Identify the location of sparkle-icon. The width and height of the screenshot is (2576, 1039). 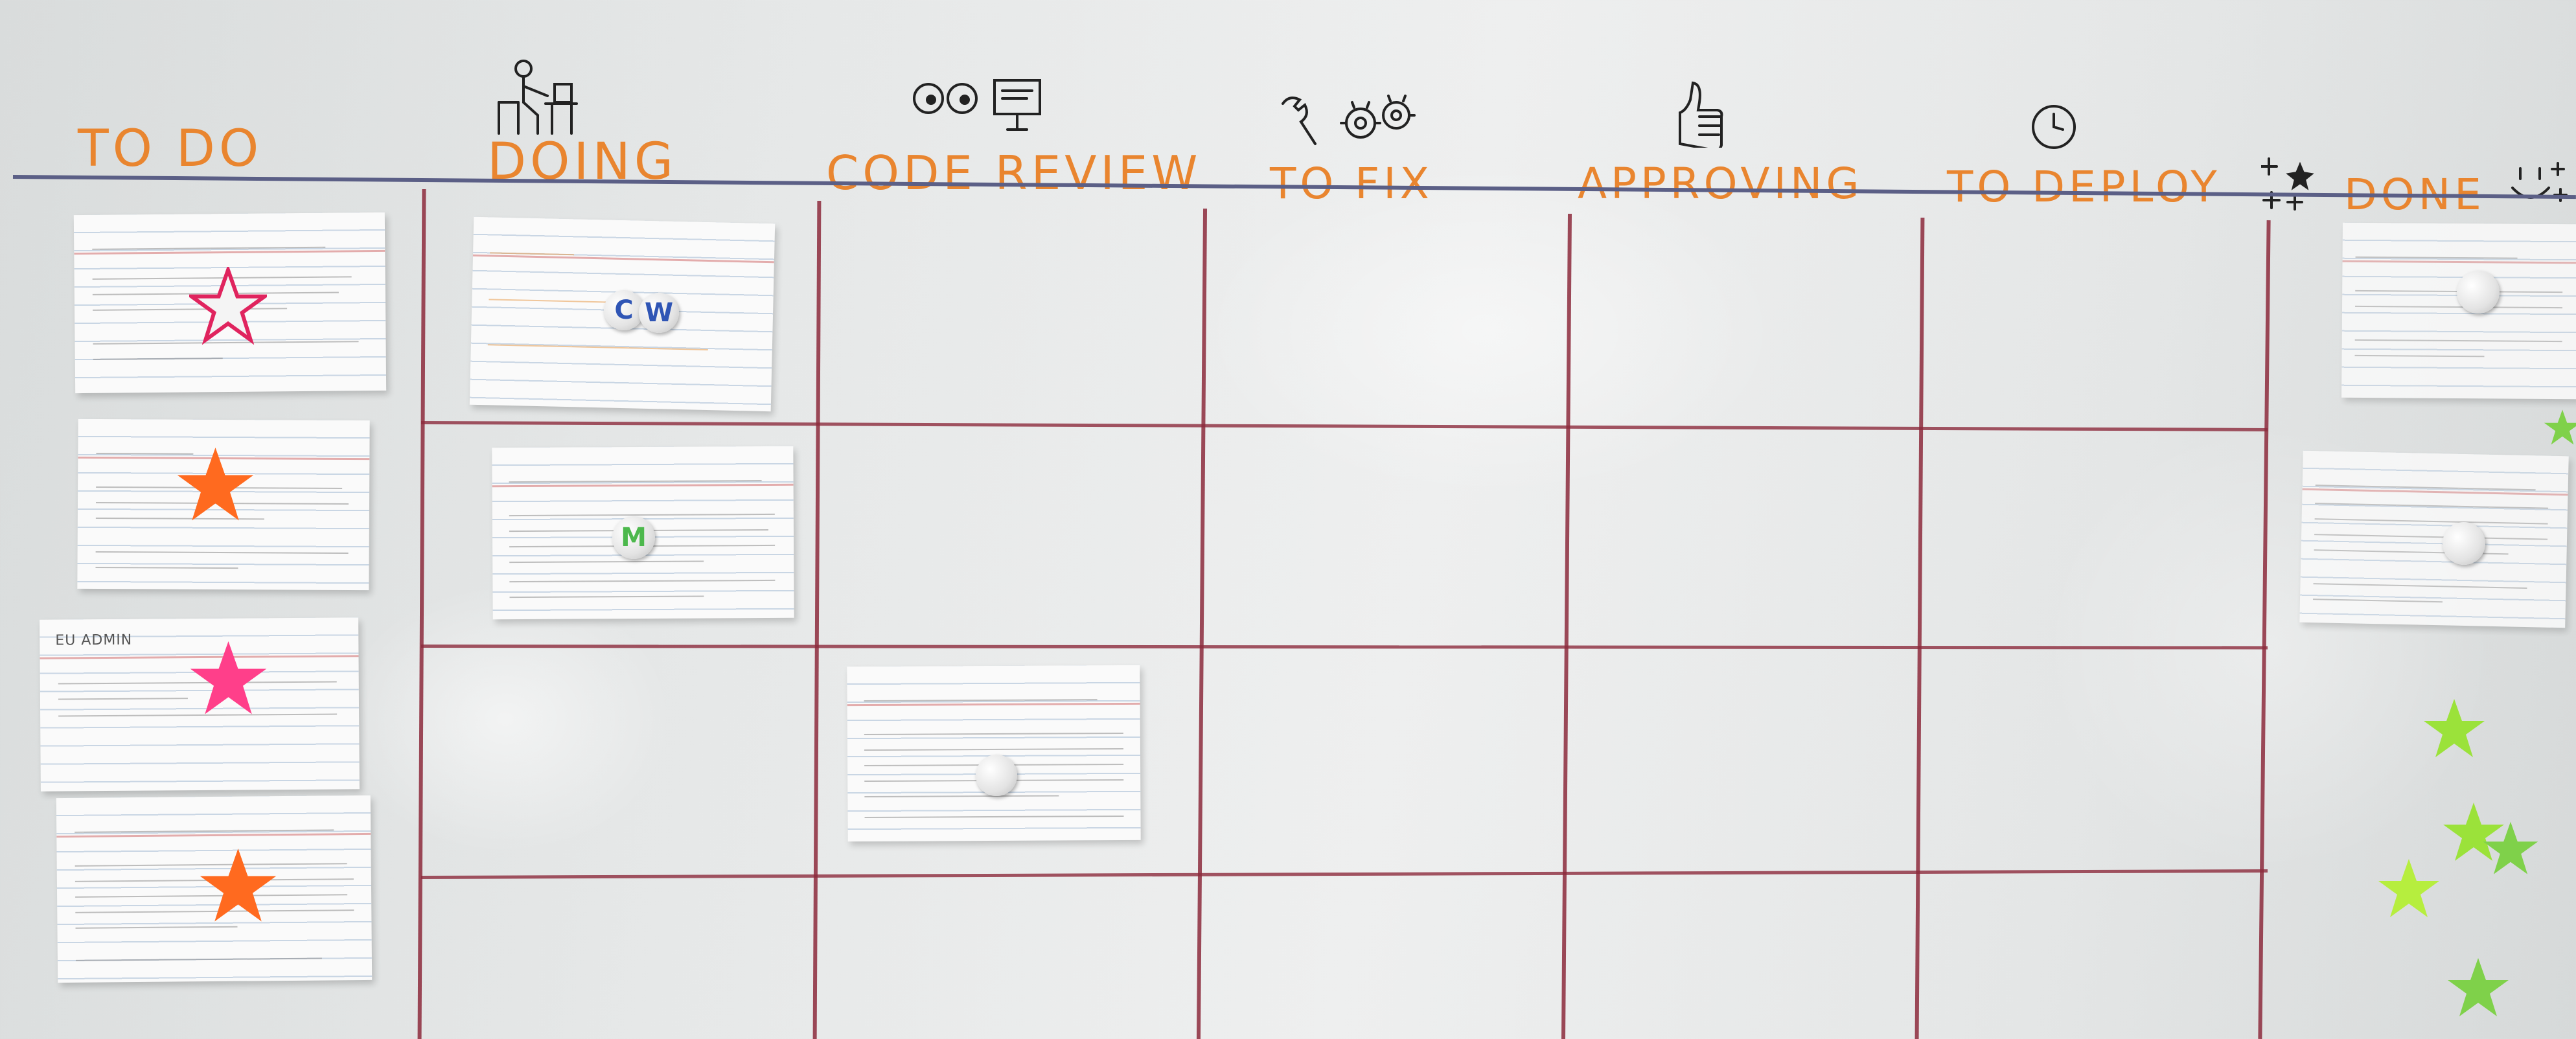
(2306, 181).